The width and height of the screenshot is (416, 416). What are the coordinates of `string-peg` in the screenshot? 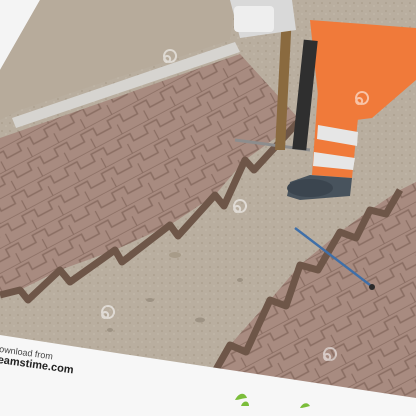 It's located at (372, 287).